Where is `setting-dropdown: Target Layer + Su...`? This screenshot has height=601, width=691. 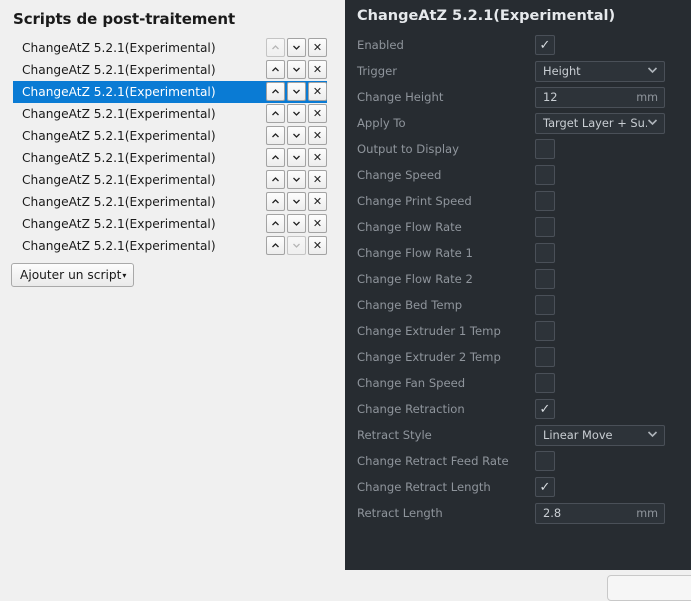
setting-dropdown: Target Layer + Su... is located at coordinates (600, 123).